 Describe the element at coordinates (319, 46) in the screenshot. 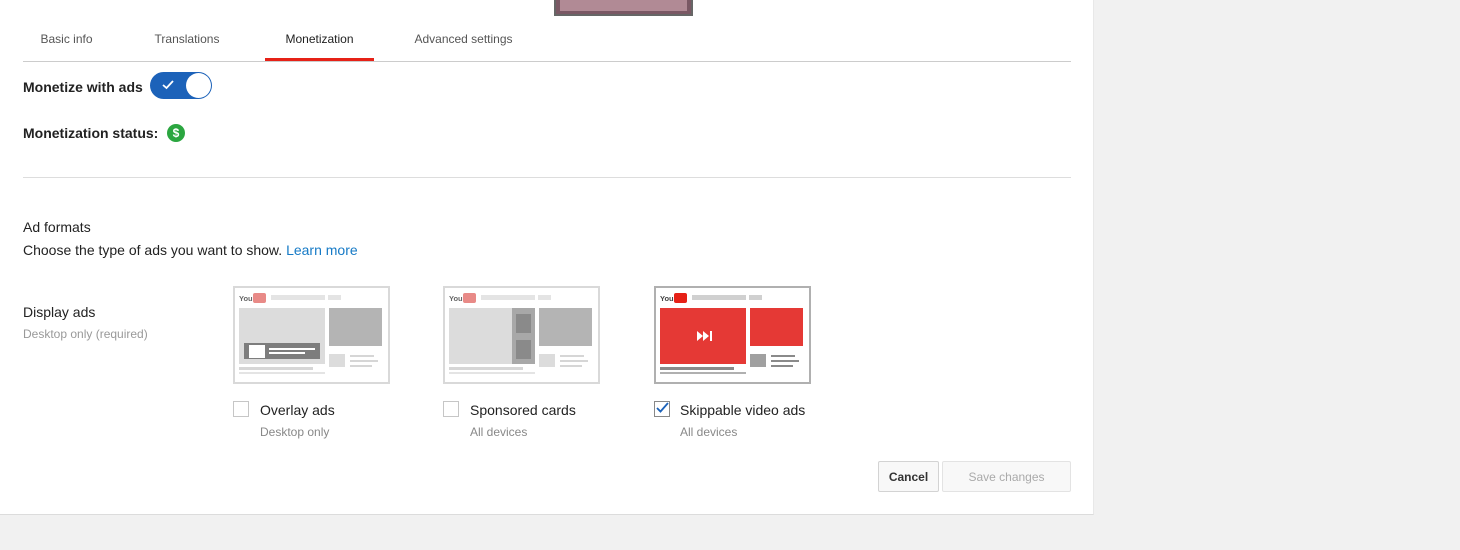

I see `tab-monetization: Monetization` at that location.